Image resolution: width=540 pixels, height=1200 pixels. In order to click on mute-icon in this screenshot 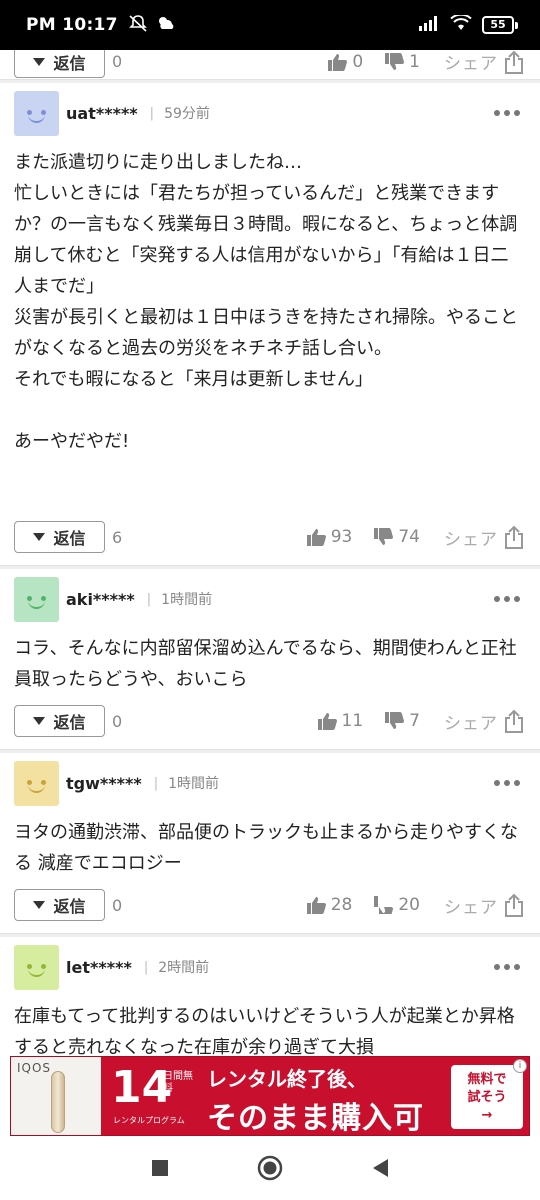, I will do `click(138, 25)`.